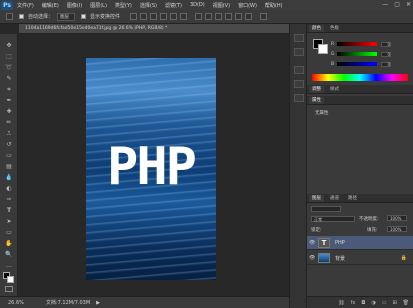 Image resolution: width=413 pixels, height=308 pixels. What do you see at coordinates (9, 45) in the screenshot?
I see `move-tool-icon: ✥` at bounding box center [9, 45].